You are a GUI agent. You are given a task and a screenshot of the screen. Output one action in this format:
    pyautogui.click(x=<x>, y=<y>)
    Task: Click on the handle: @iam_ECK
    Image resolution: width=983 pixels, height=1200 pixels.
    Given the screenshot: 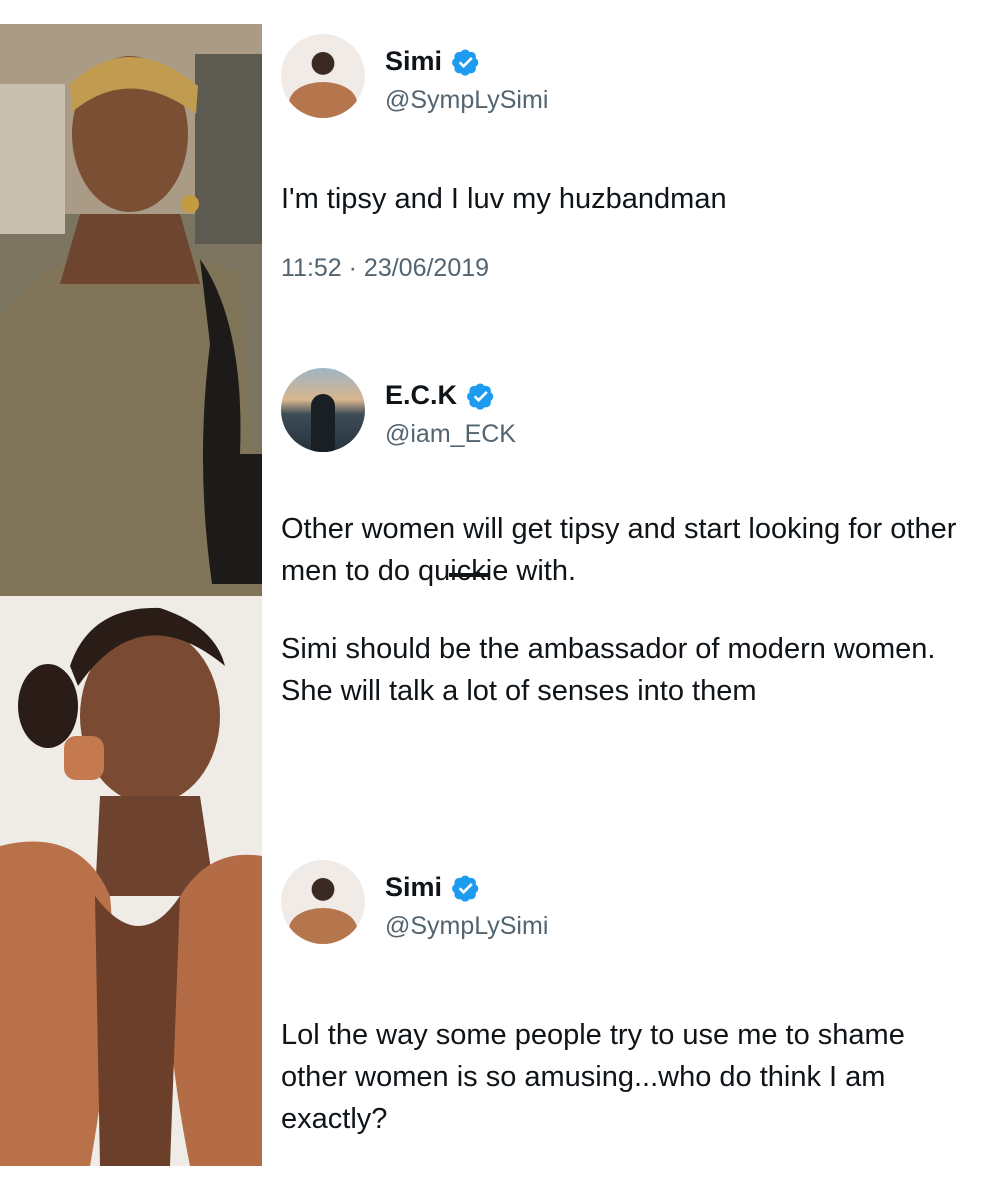 What is the action you would take?
    pyautogui.click(x=450, y=434)
    